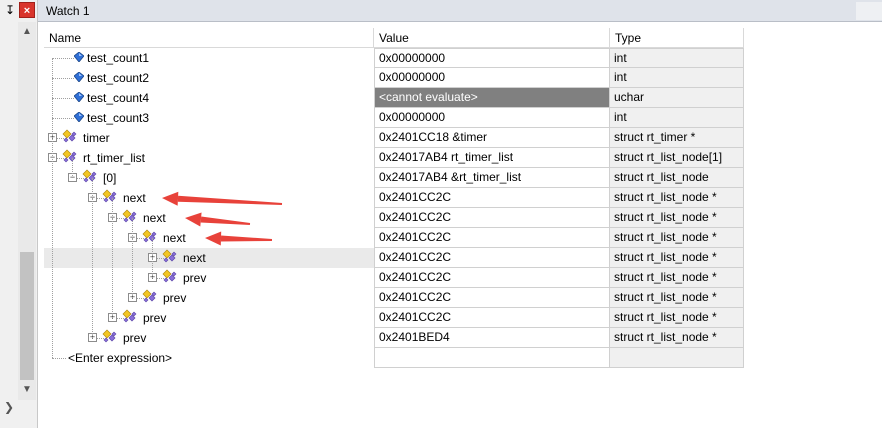 Image resolution: width=882 pixels, height=428 pixels. I want to click on scroll-down-icon: ▼, so click(27, 390).